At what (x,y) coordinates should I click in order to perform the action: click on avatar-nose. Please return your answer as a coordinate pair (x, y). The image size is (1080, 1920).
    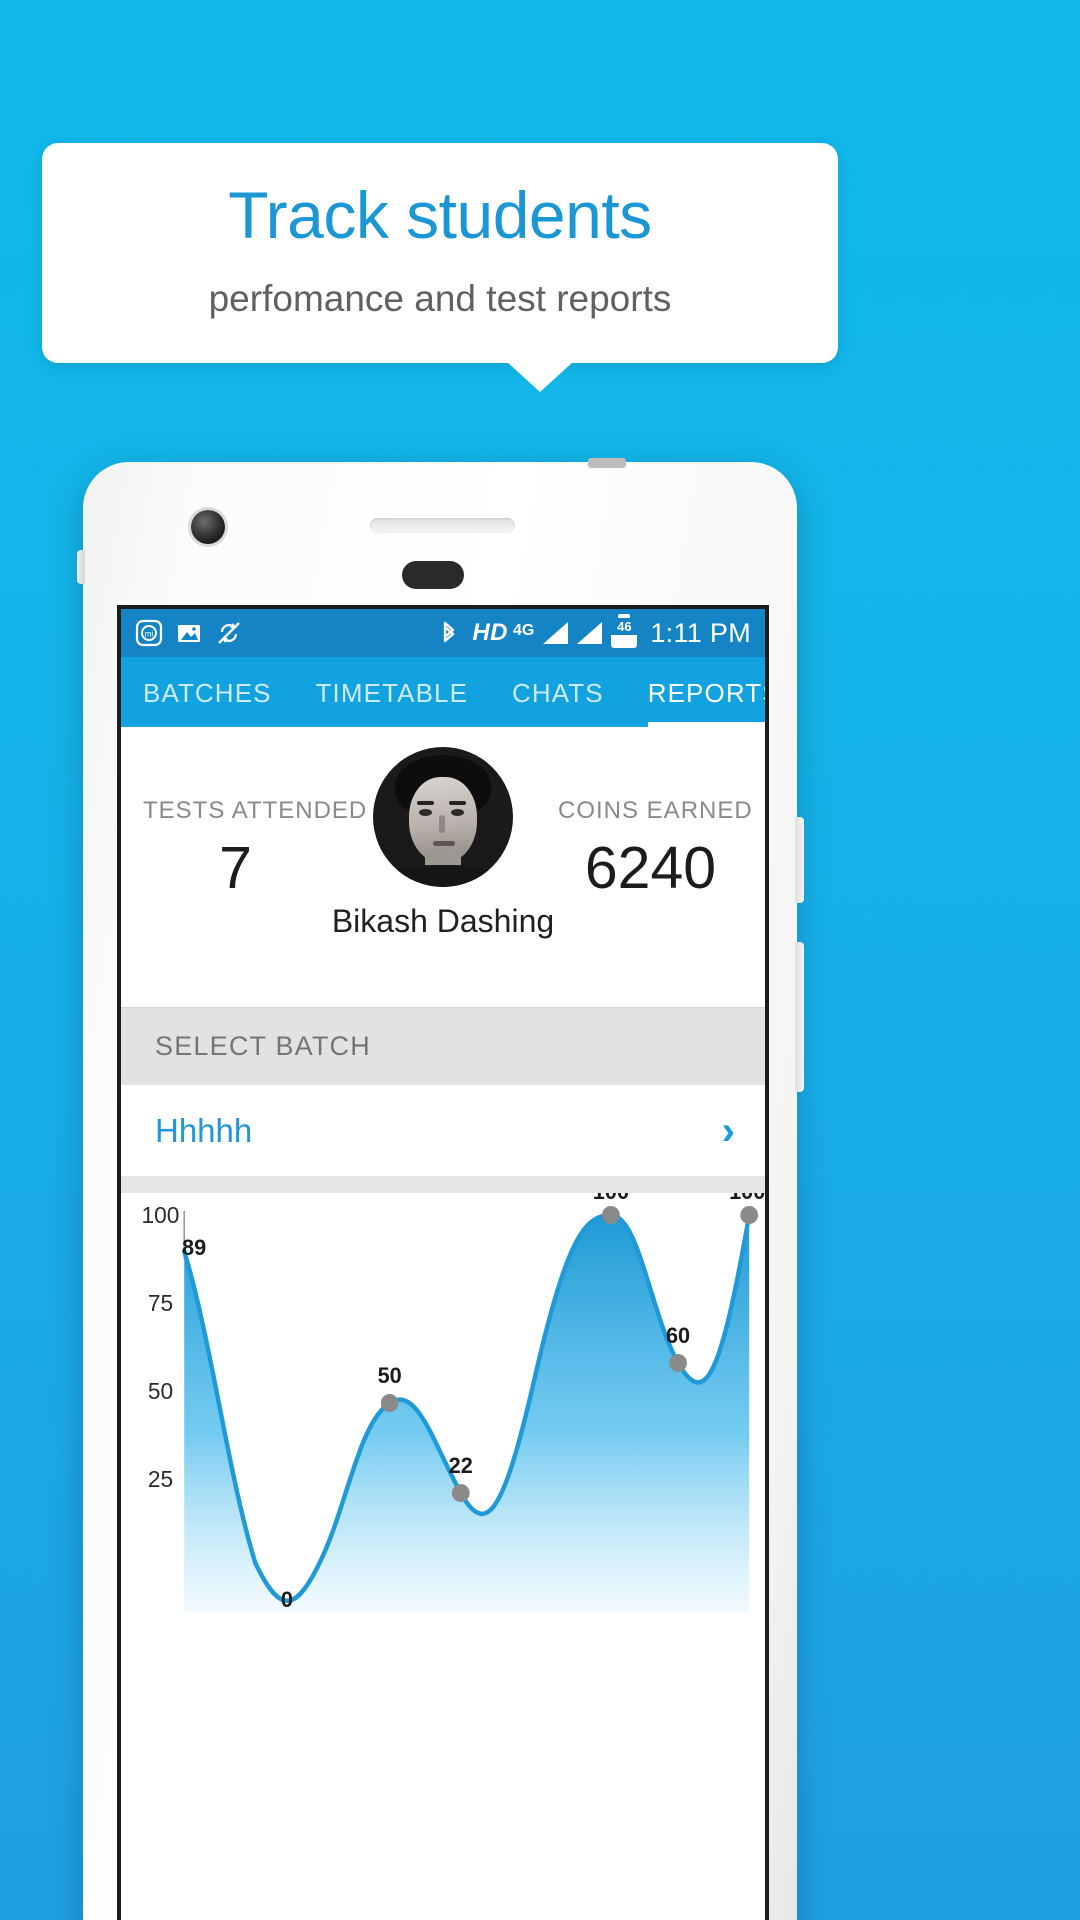
    Looking at the image, I should click on (442, 824).